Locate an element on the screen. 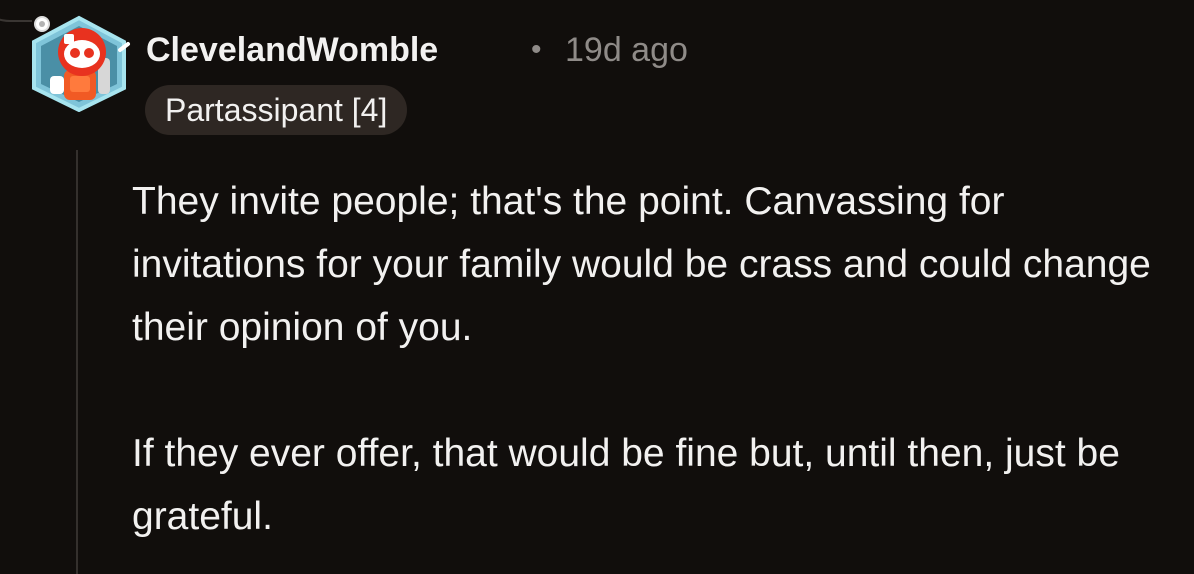 This screenshot has height=574, width=1194. user-avatar is located at coordinates (79, 63).